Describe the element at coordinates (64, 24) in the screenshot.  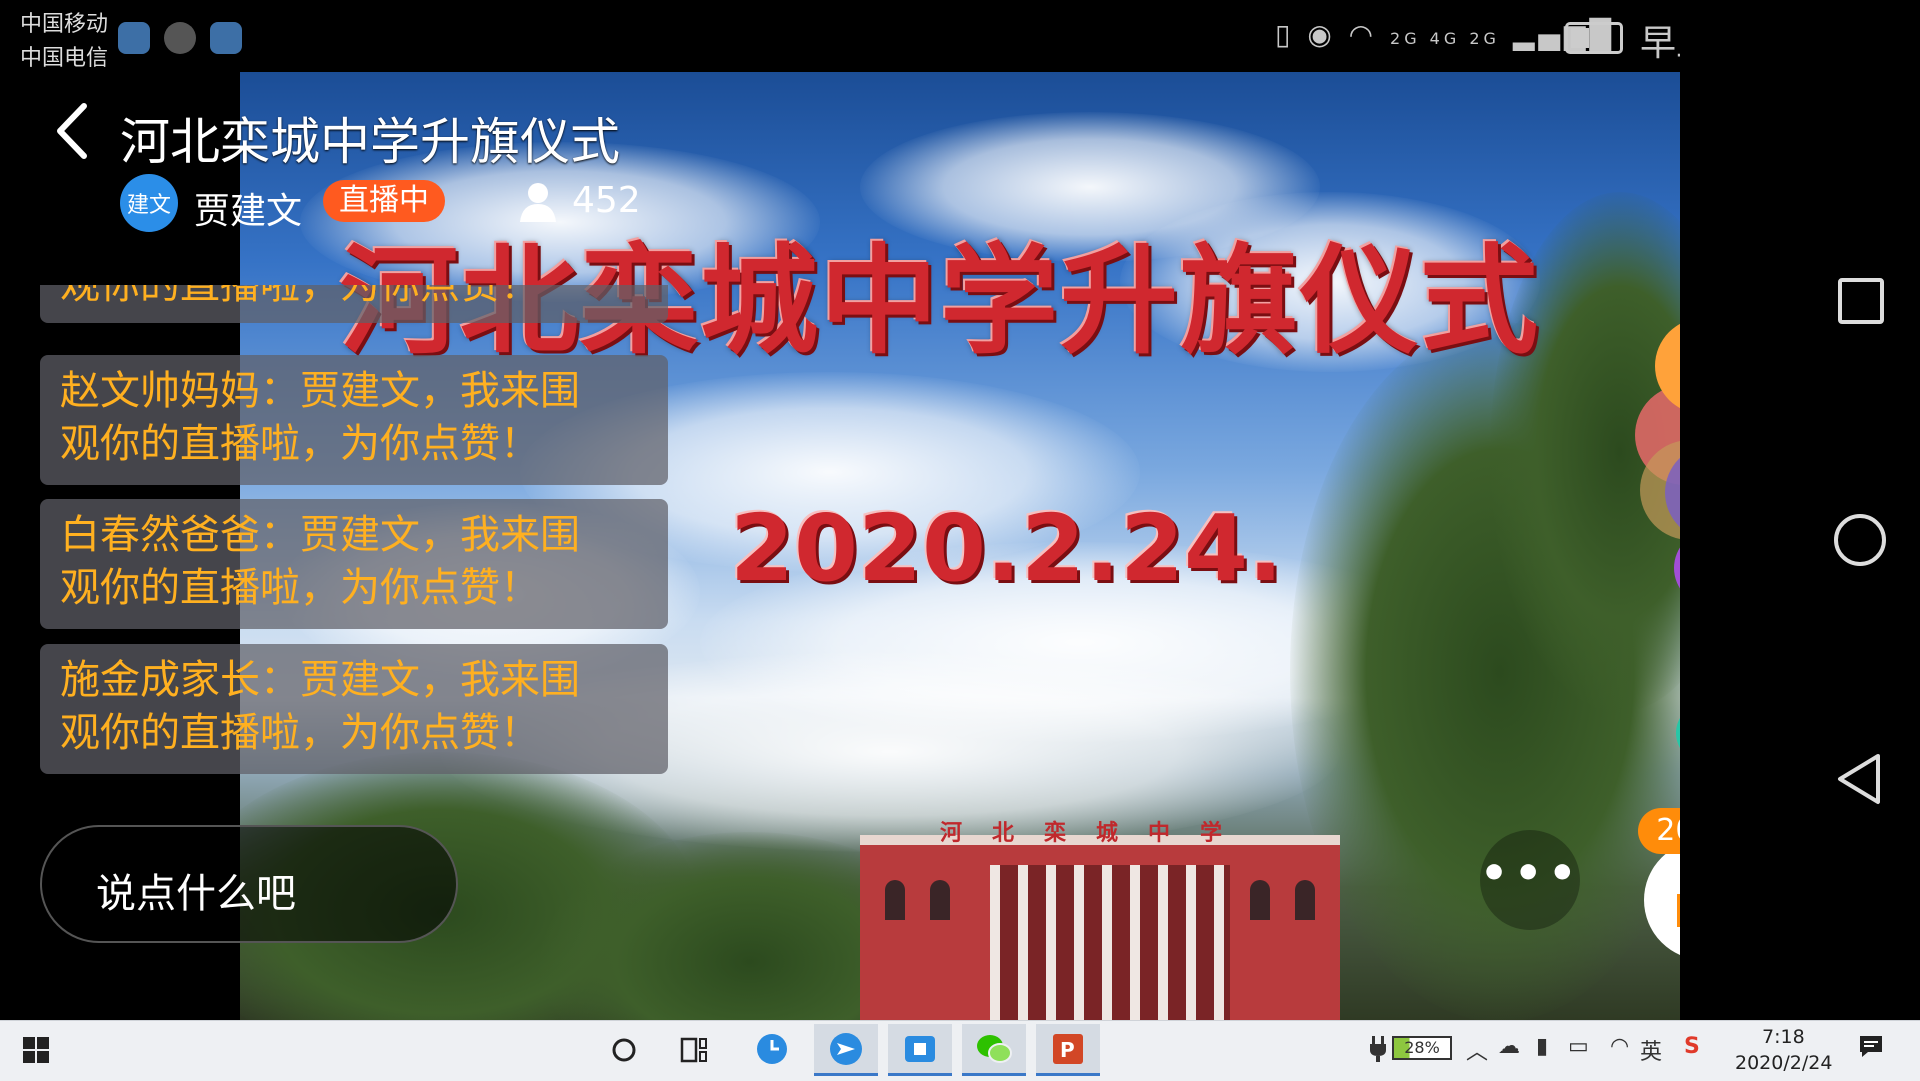
I see `carrier-label-1: 中国移动` at that location.